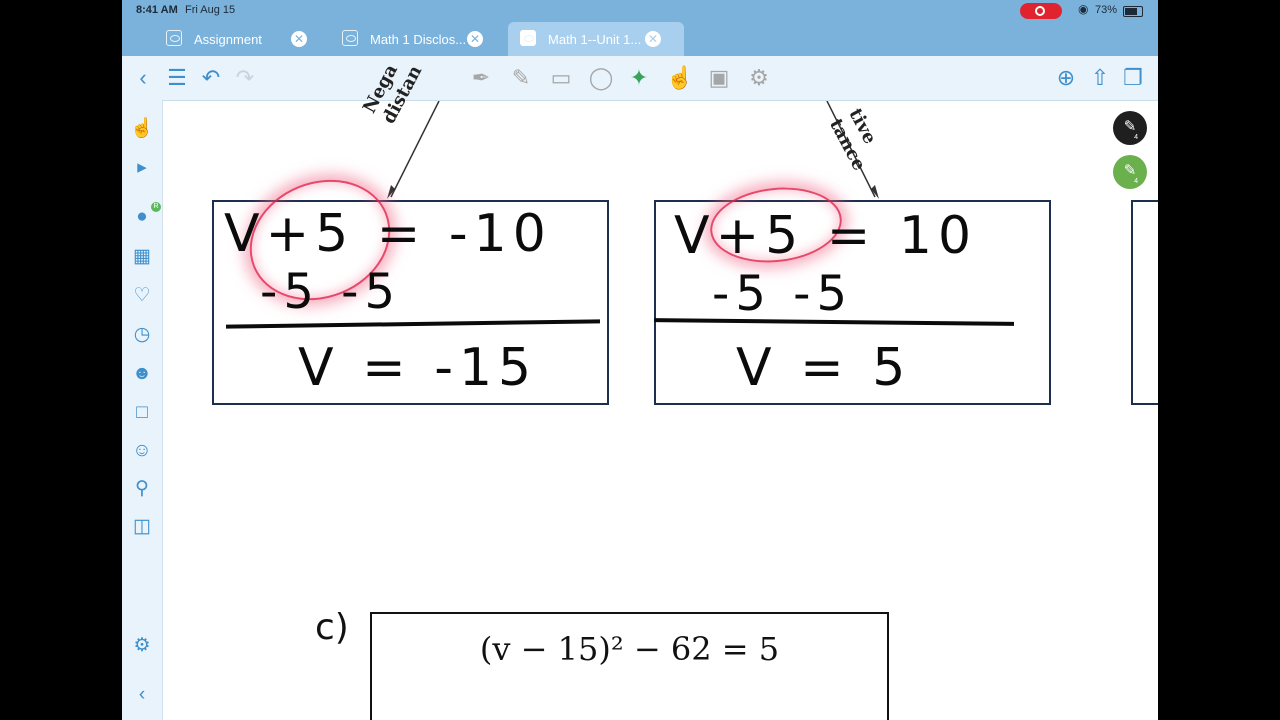 The height and width of the screenshot is (720, 1280). Describe the element at coordinates (521, 79) in the screenshot. I see `pencil-icon: ✎` at that location.